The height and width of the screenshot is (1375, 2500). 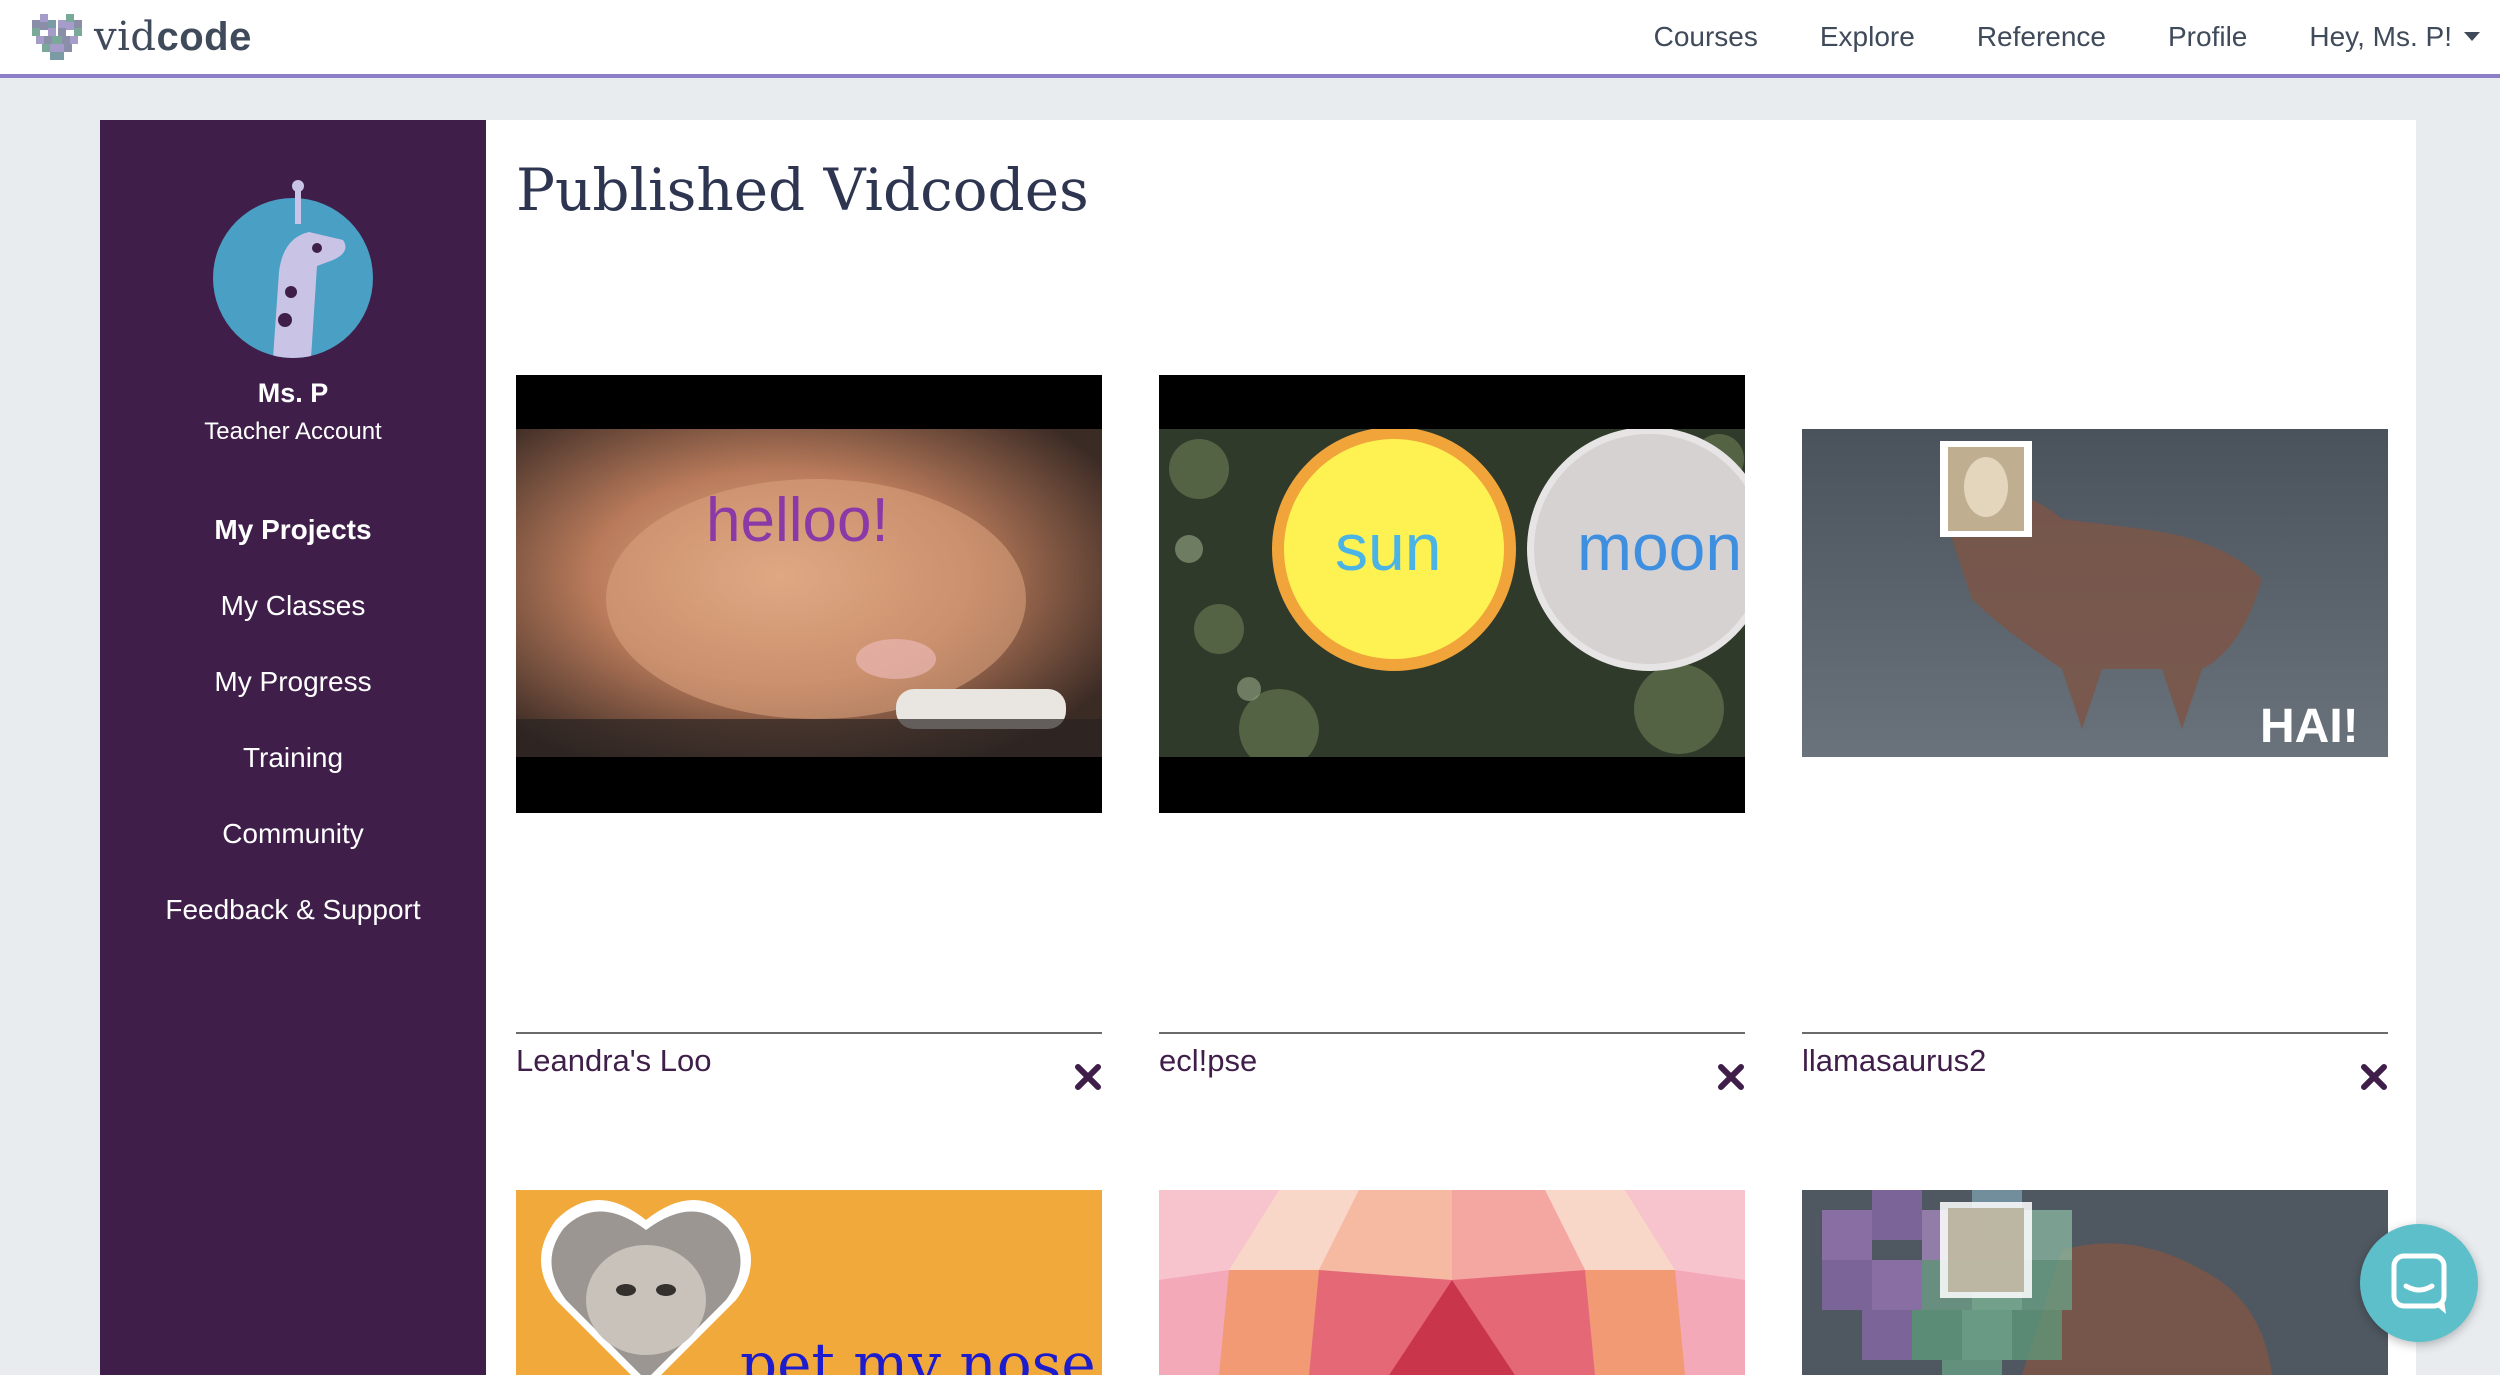 What do you see at coordinates (1894, 1061) in the screenshot?
I see `project-title: llamasaurus2` at bounding box center [1894, 1061].